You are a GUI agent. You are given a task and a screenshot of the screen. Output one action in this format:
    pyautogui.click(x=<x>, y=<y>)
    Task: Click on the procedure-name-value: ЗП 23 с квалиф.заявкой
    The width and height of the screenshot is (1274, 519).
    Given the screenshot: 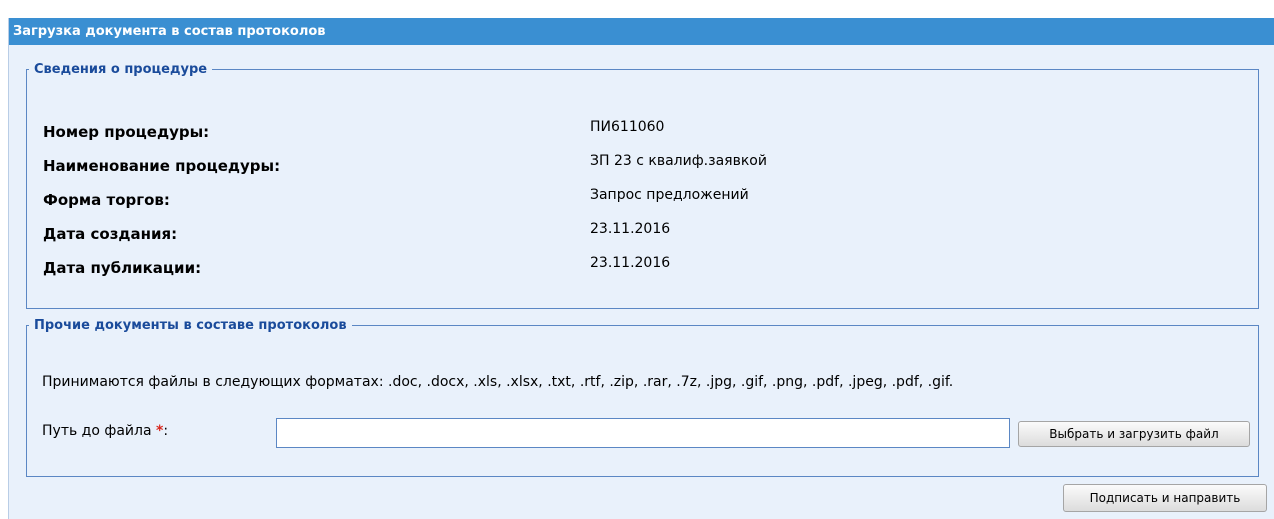 What is the action you would take?
    pyautogui.click(x=678, y=161)
    